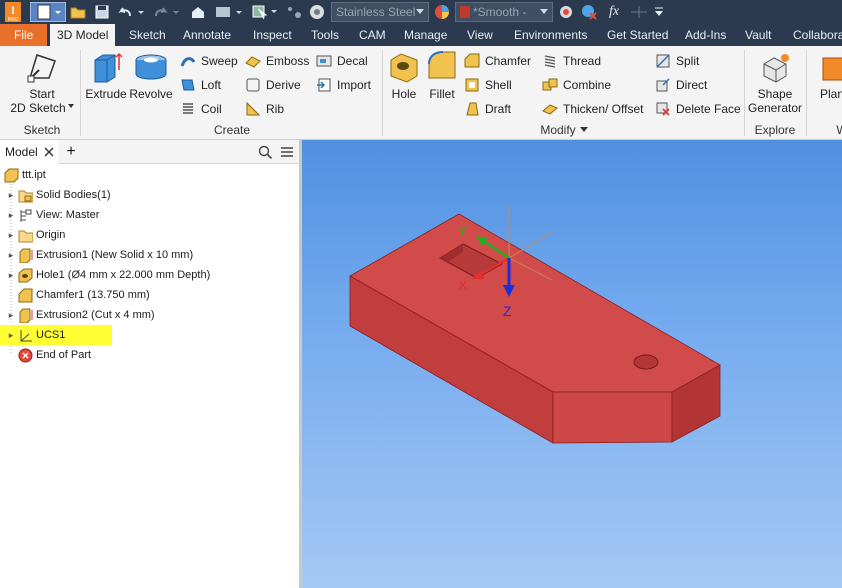 Image resolution: width=842 pixels, height=588 pixels. Describe the element at coordinates (108, 275) in the screenshot. I see `tree-item-hole1: ▸ Hole1 (Ø4 mm x 22.000 mm Depth)` at that location.